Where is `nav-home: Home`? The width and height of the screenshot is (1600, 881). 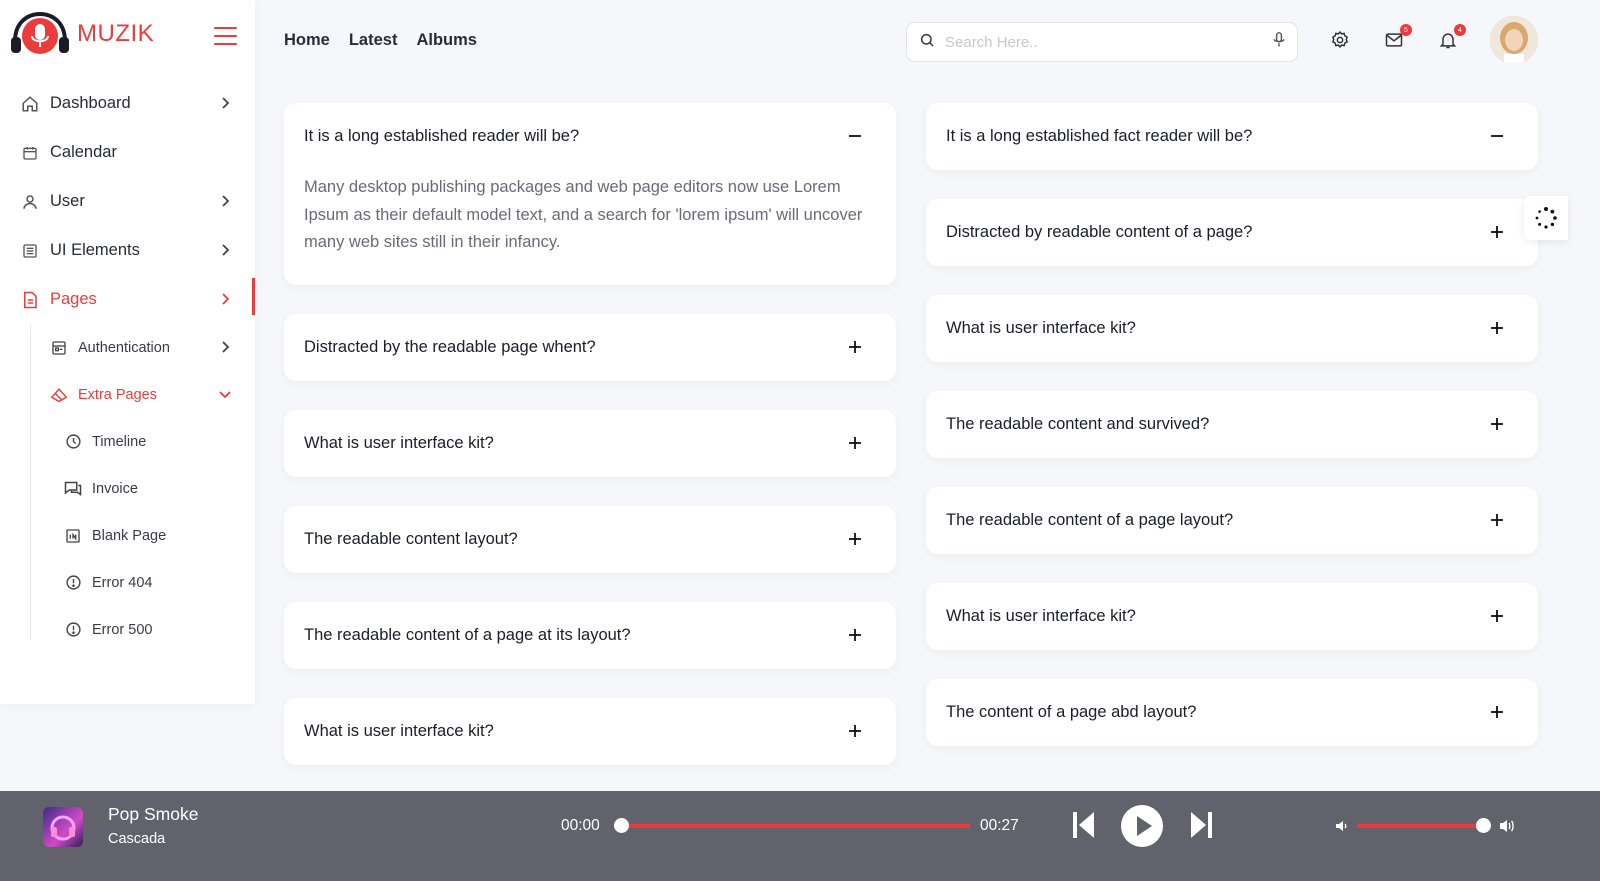
nav-home: Home is located at coordinates (307, 40).